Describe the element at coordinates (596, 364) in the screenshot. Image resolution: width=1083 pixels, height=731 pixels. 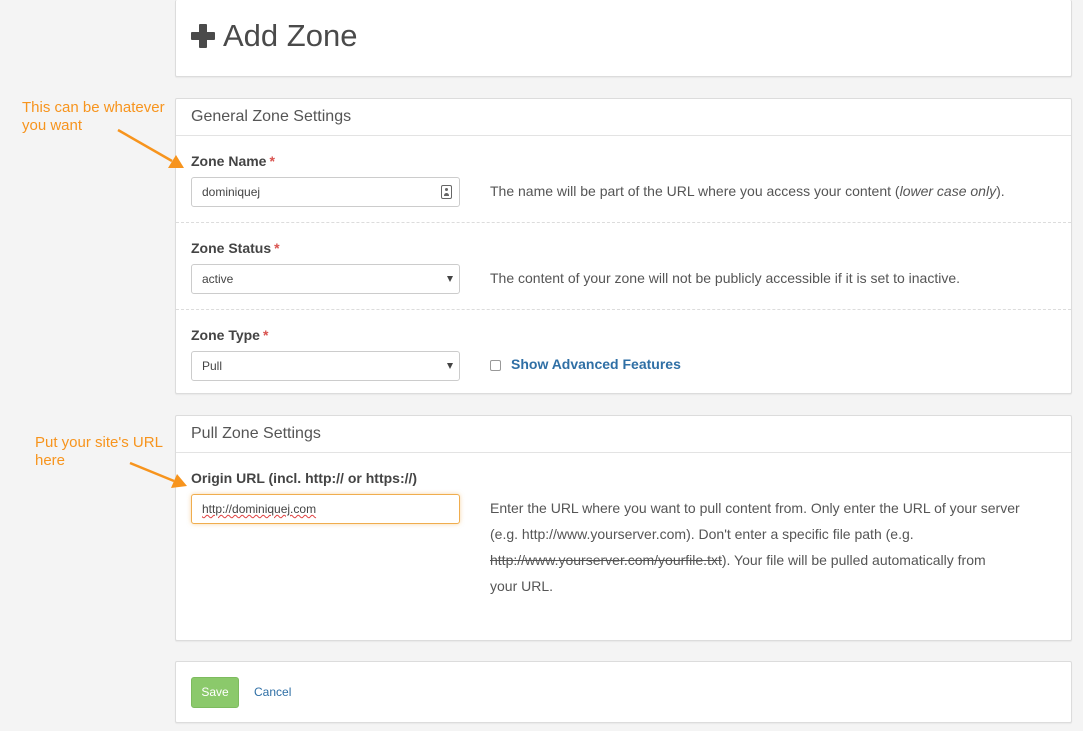
I see `advanced-features-label: Show Advanced Features` at that location.